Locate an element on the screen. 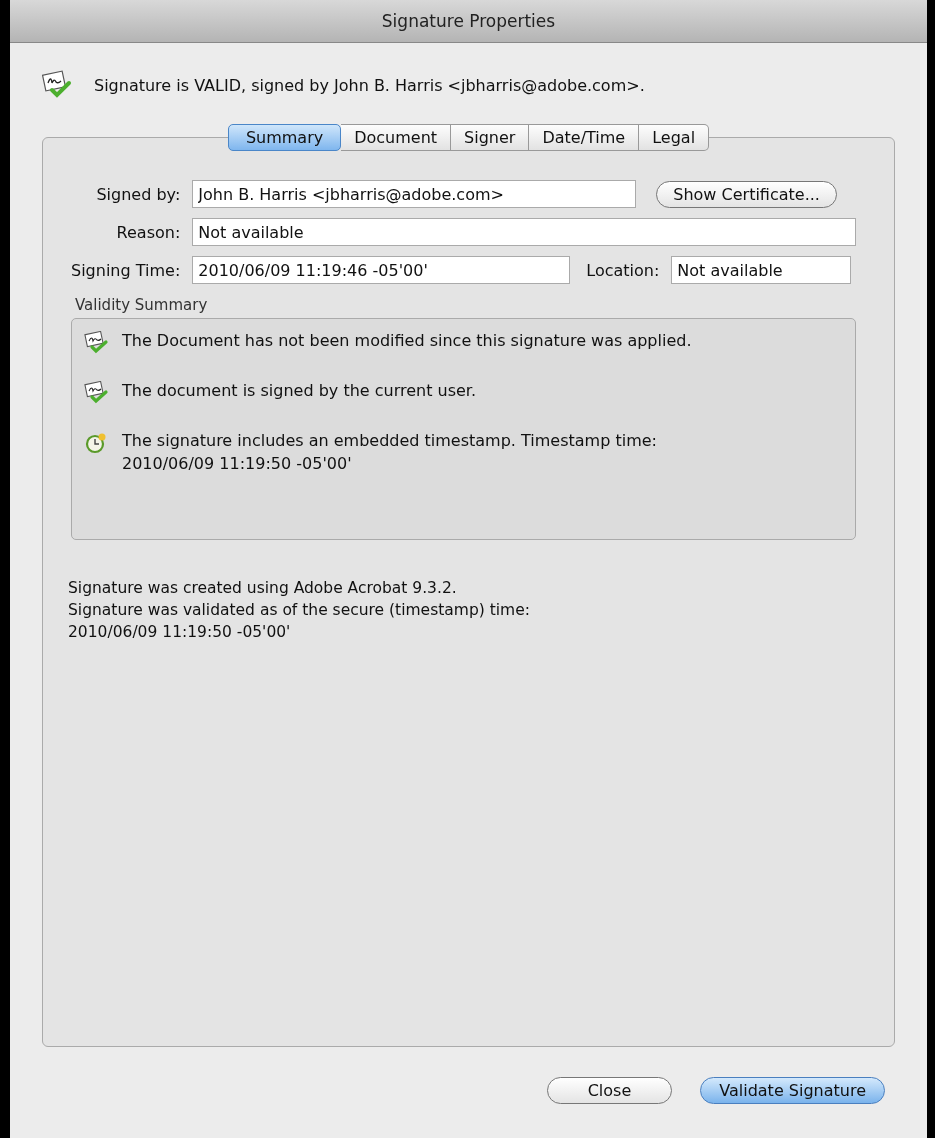  validity-text: The document is signed by the current user. is located at coordinates (299, 391).